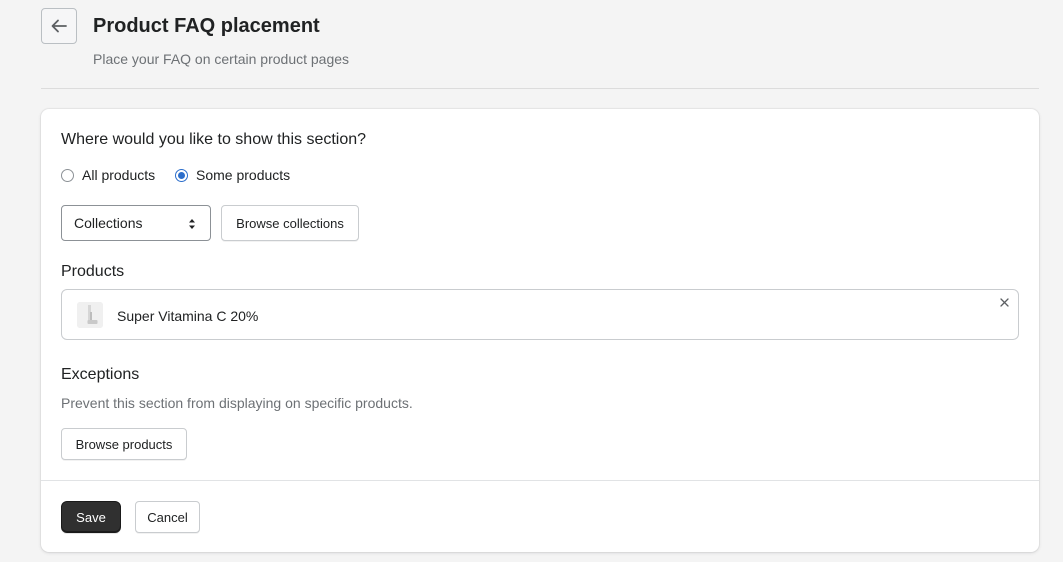 The width and height of the screenshot is (1063, 562). I want to click on radio-all-products-label: All products, so click(119, 175).